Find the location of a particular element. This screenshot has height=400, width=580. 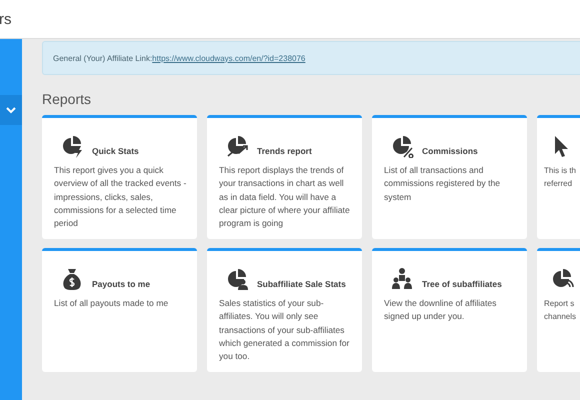

chevron-down-icon is located at coordinates (11, 110).